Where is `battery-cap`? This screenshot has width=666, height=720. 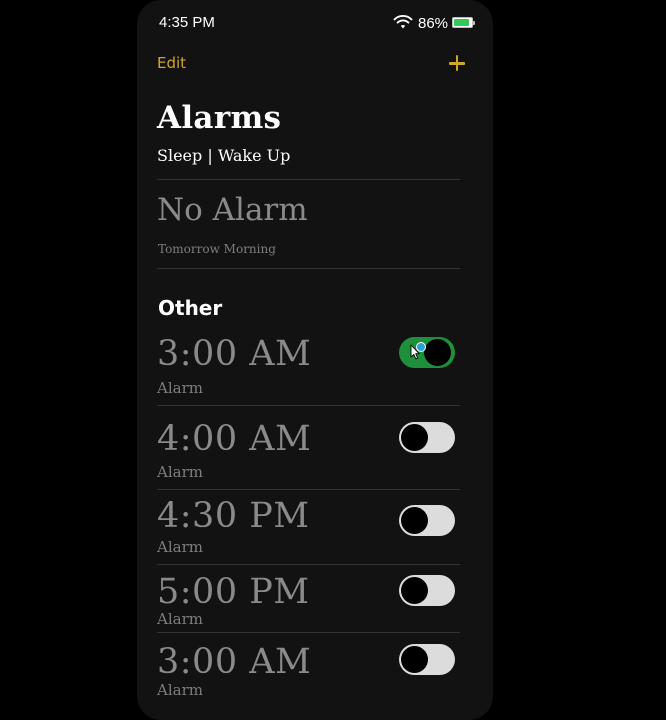
battery-cap is located at coordinates (474, 23).